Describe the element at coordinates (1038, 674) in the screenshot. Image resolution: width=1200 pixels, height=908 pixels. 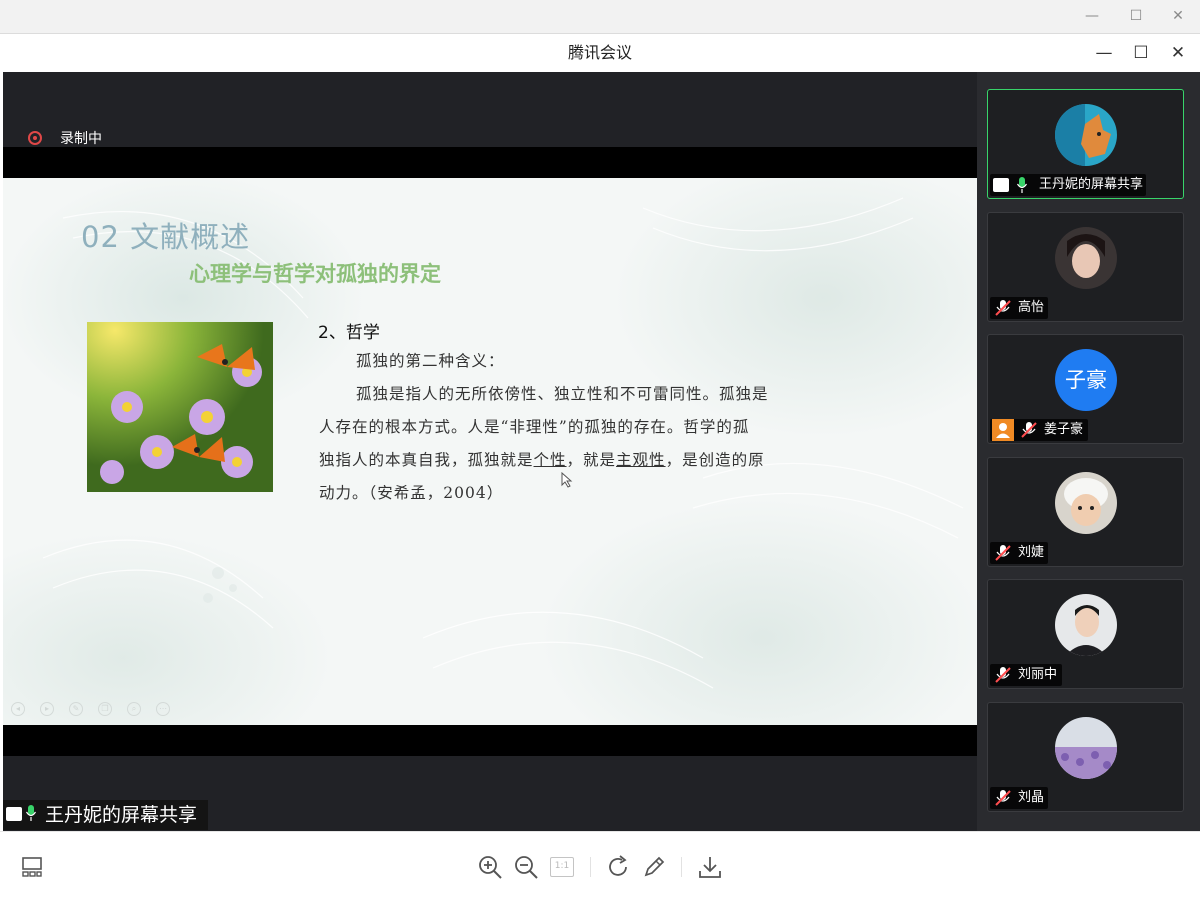
I see `participant-name: 刘丽中` at that location.